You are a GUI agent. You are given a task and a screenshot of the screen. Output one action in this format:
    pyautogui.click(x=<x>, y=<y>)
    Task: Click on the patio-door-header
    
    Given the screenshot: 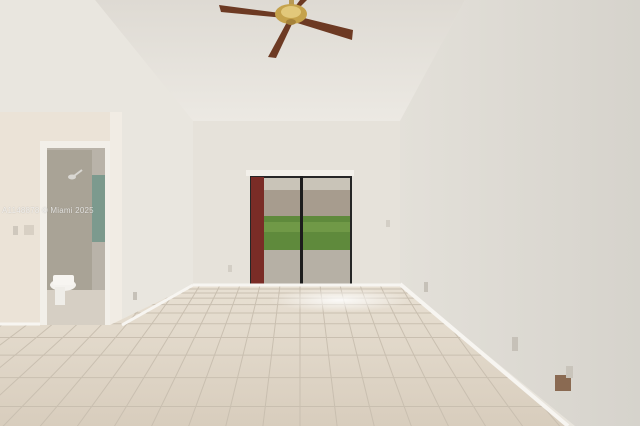 What is the action you would take?
    pyautogui.click(x=300, y=173)
    